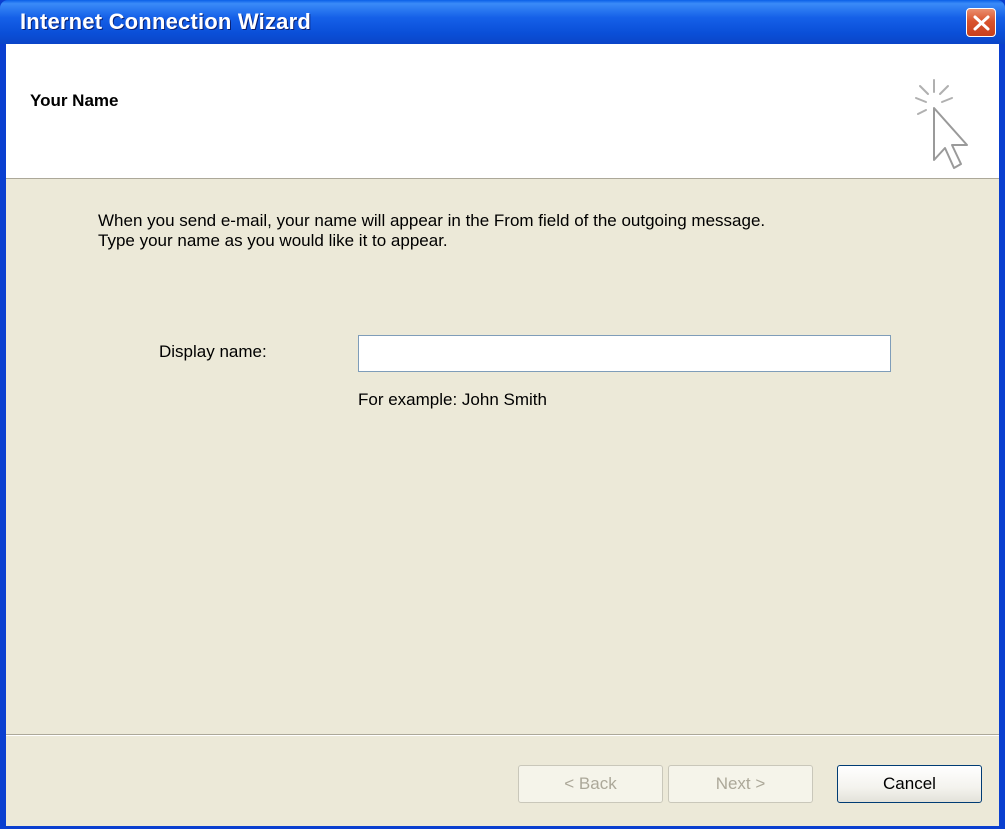 This screenshot has height=829, width=1005. I want to click on display-name-input, so click(624, 353).